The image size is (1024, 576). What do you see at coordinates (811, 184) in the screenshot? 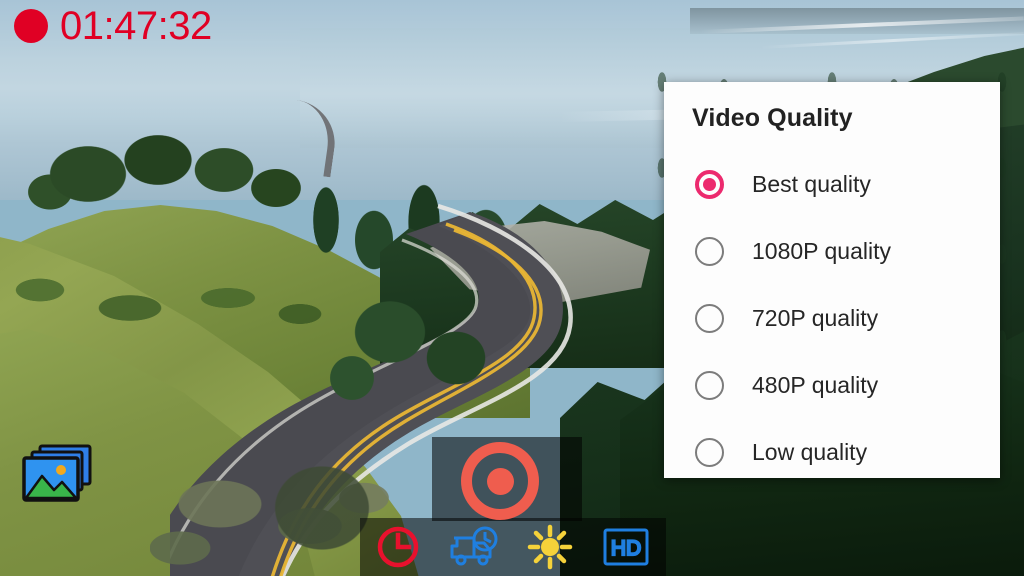
I see `quality-option-label: Best quality` at bounding box center [811, 184].